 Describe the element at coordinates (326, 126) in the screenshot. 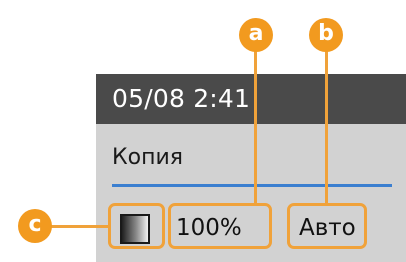

I see `leader-line-b` at that location.